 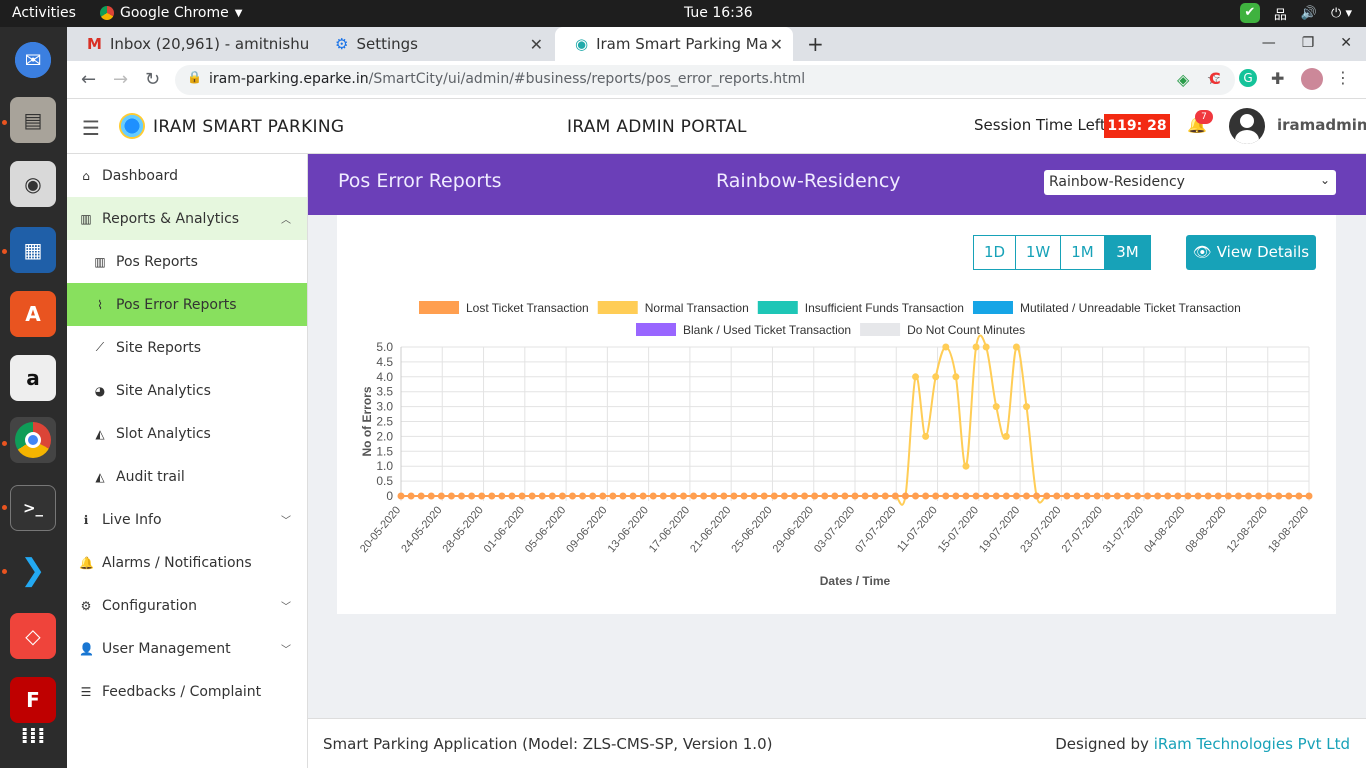 I want to click on thunderbird-icon: ✉, so click(x=33, y=60).